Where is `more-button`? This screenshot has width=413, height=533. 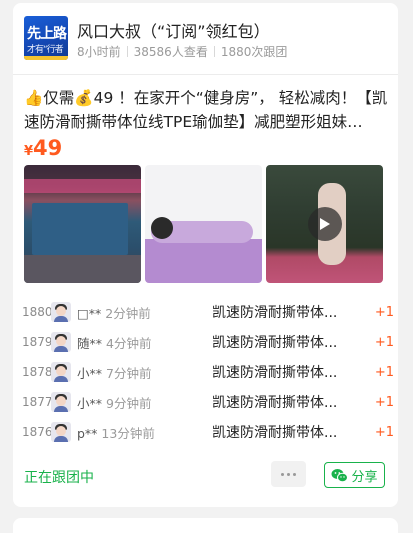 more-button is located at coordinates (288, 474).